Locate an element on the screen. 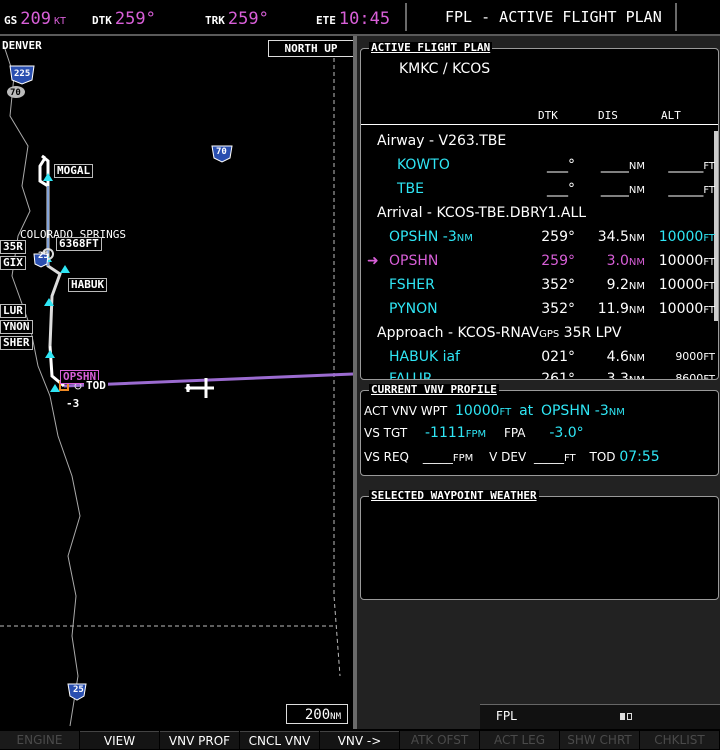  flight-plan-row: PYNON 352° 11.9NM 10000FT is located at coordinates (539, 309).